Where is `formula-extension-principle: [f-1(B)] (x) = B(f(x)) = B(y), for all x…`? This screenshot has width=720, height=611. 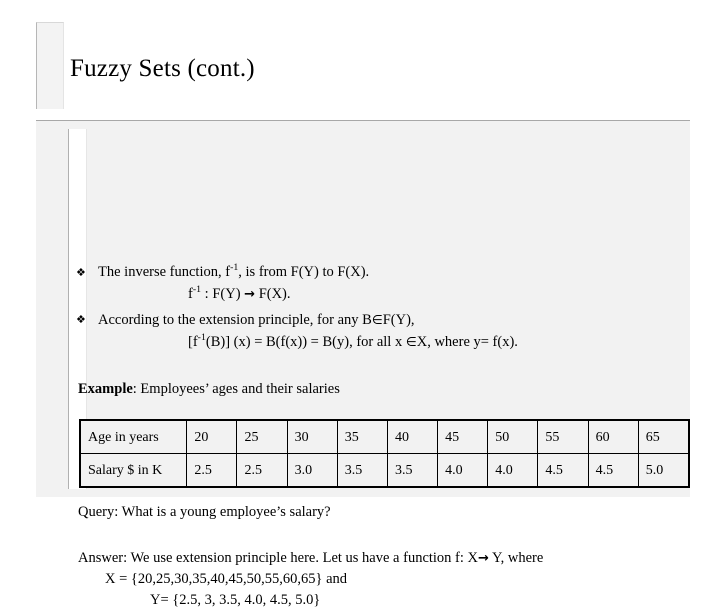
formula-extension-principle: [f-1(B)] (x) = B(f(x)) = B(y), for all x… is located at coordinates (353, 342).